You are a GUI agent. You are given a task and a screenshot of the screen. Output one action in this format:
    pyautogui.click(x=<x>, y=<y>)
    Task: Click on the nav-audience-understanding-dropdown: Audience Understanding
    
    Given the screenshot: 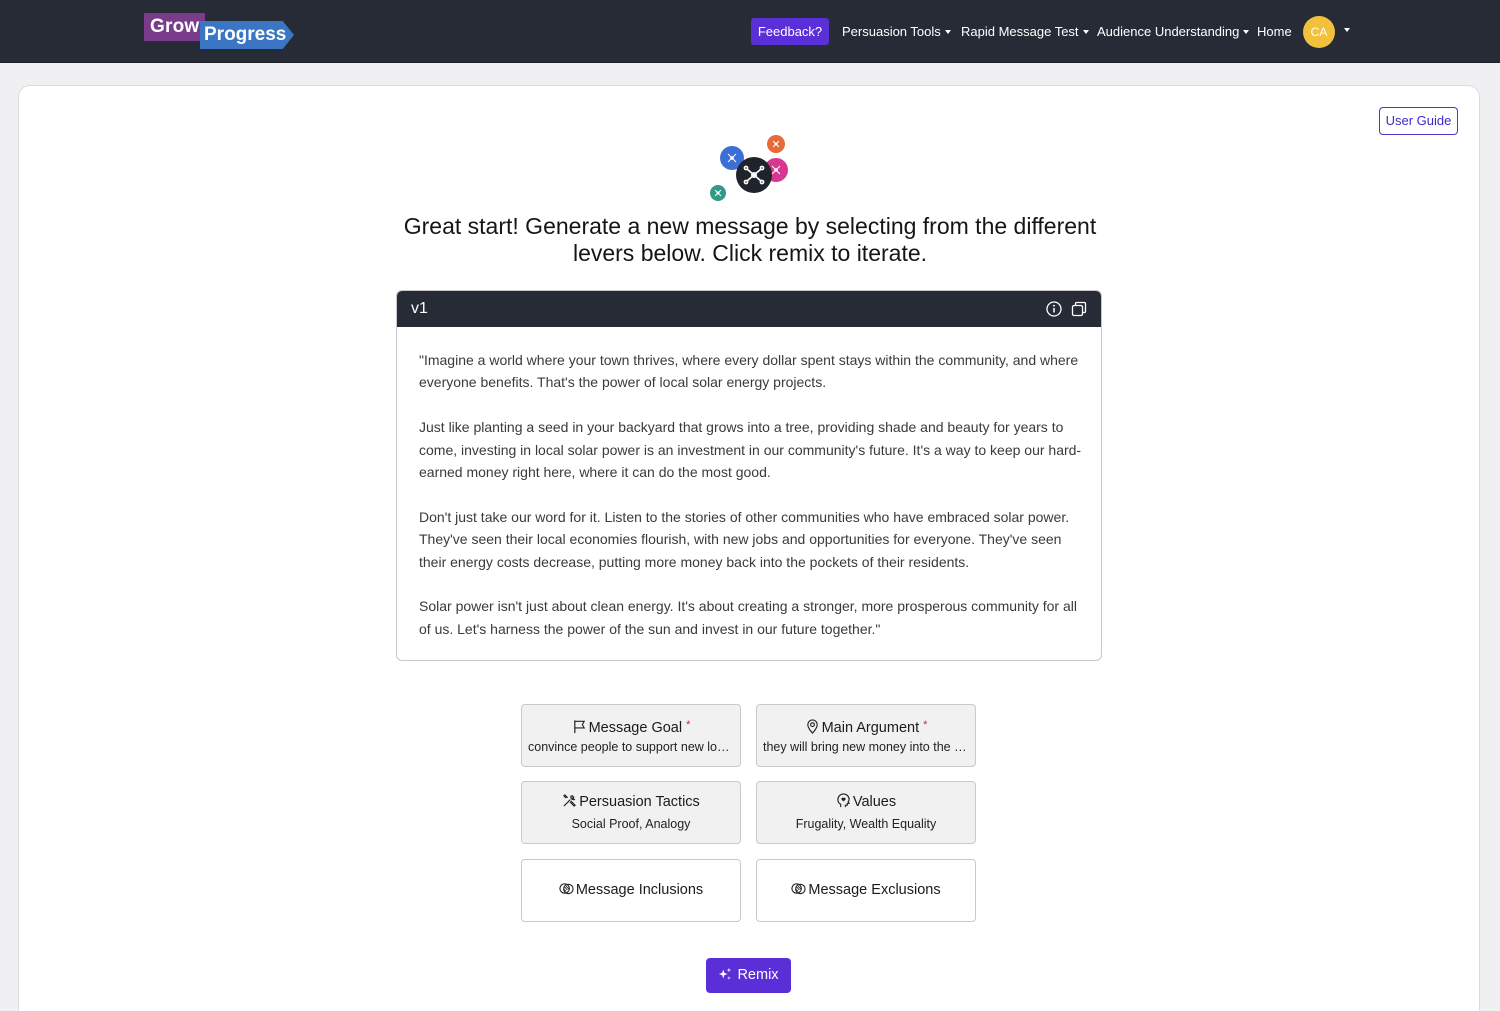 What is the action you would take?
    pyautogui.click(x=1173, y=31)
    